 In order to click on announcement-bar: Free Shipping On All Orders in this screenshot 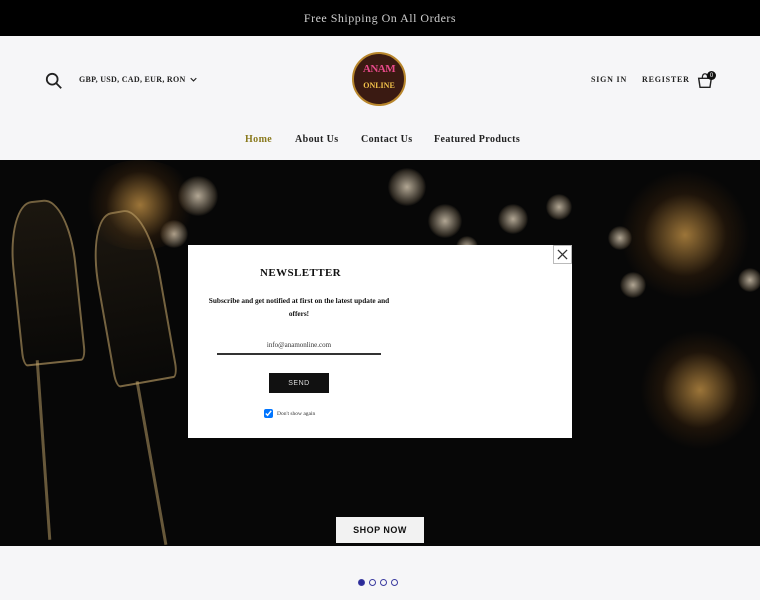, I will do `click(380, 18)`.